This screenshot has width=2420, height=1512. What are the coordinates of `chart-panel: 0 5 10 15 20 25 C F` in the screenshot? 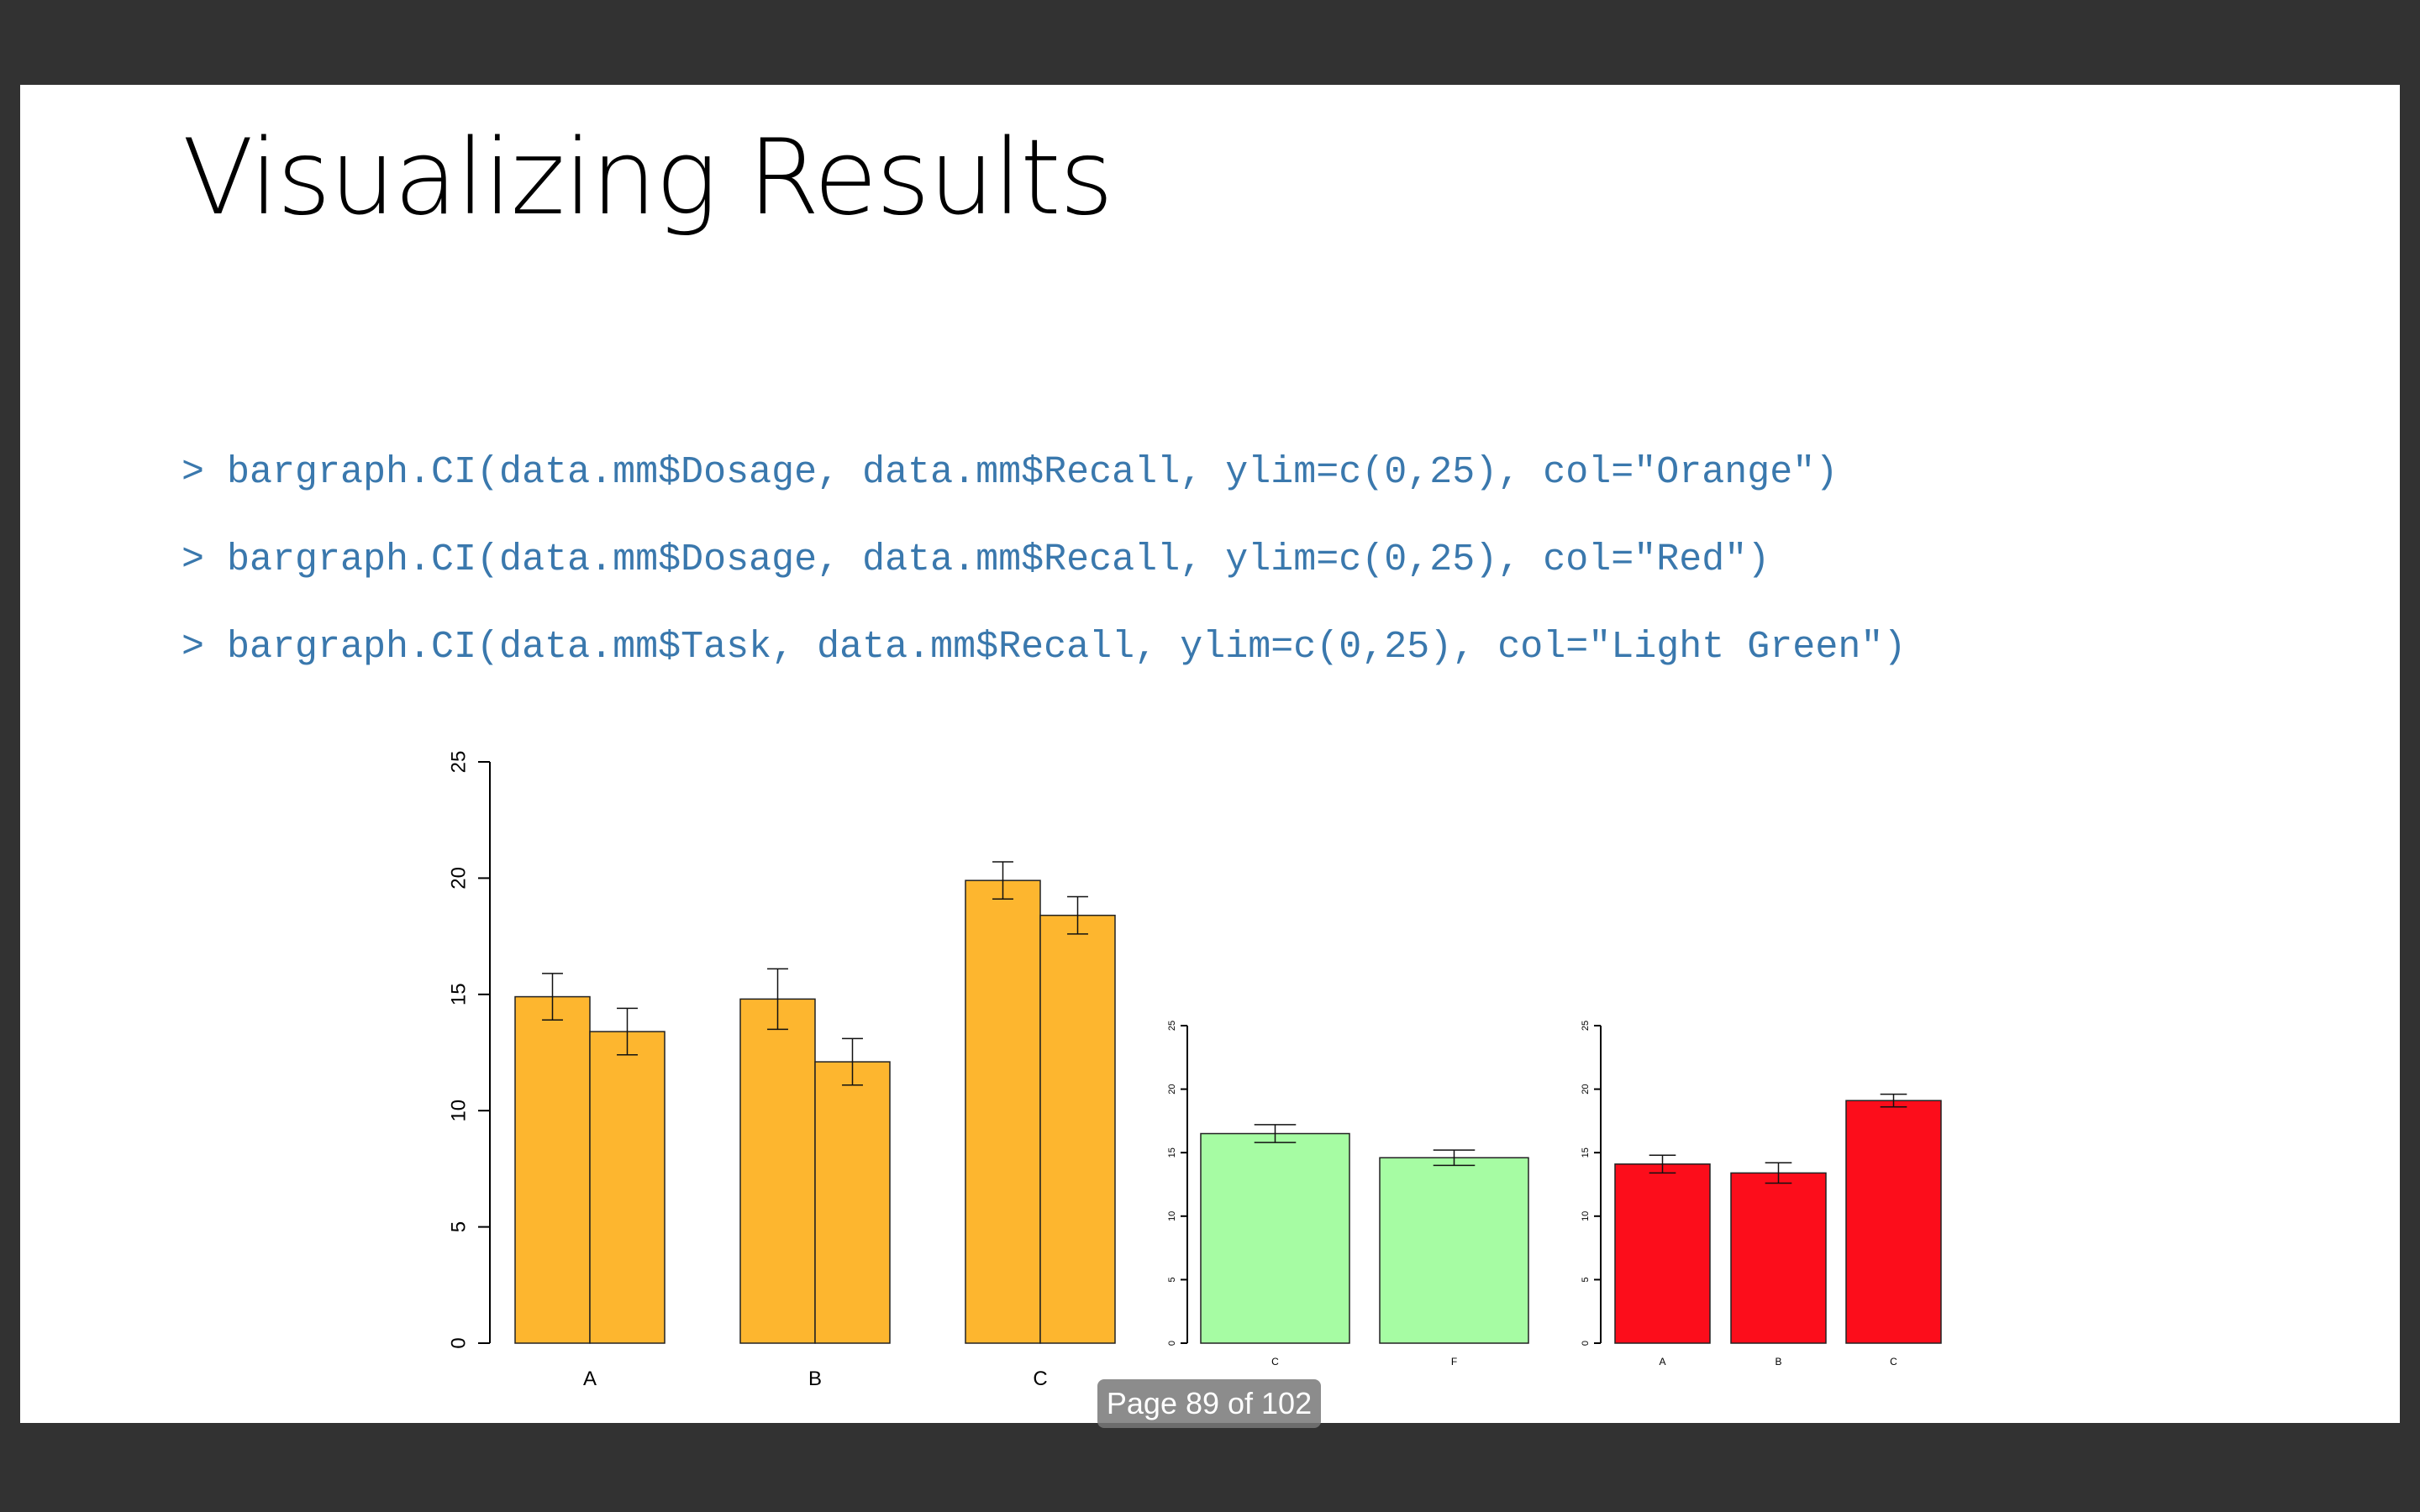 It's located at (1348, 1194).